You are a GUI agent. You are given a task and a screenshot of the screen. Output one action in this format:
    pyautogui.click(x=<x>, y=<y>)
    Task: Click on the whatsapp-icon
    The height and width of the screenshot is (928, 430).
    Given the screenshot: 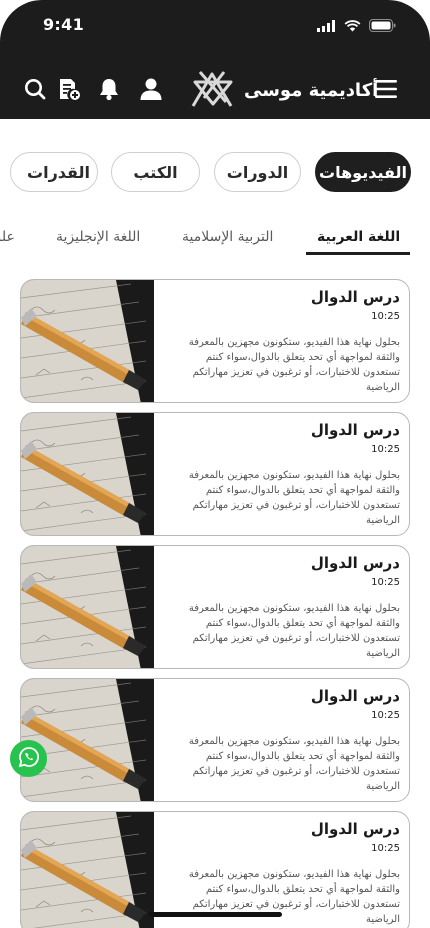 What is the action you would take?
    pyautogui.click(x=29, y=759)
    